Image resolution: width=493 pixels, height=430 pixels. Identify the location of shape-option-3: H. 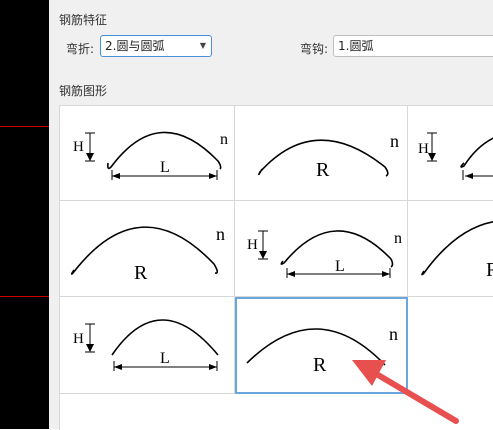
(450, 153).